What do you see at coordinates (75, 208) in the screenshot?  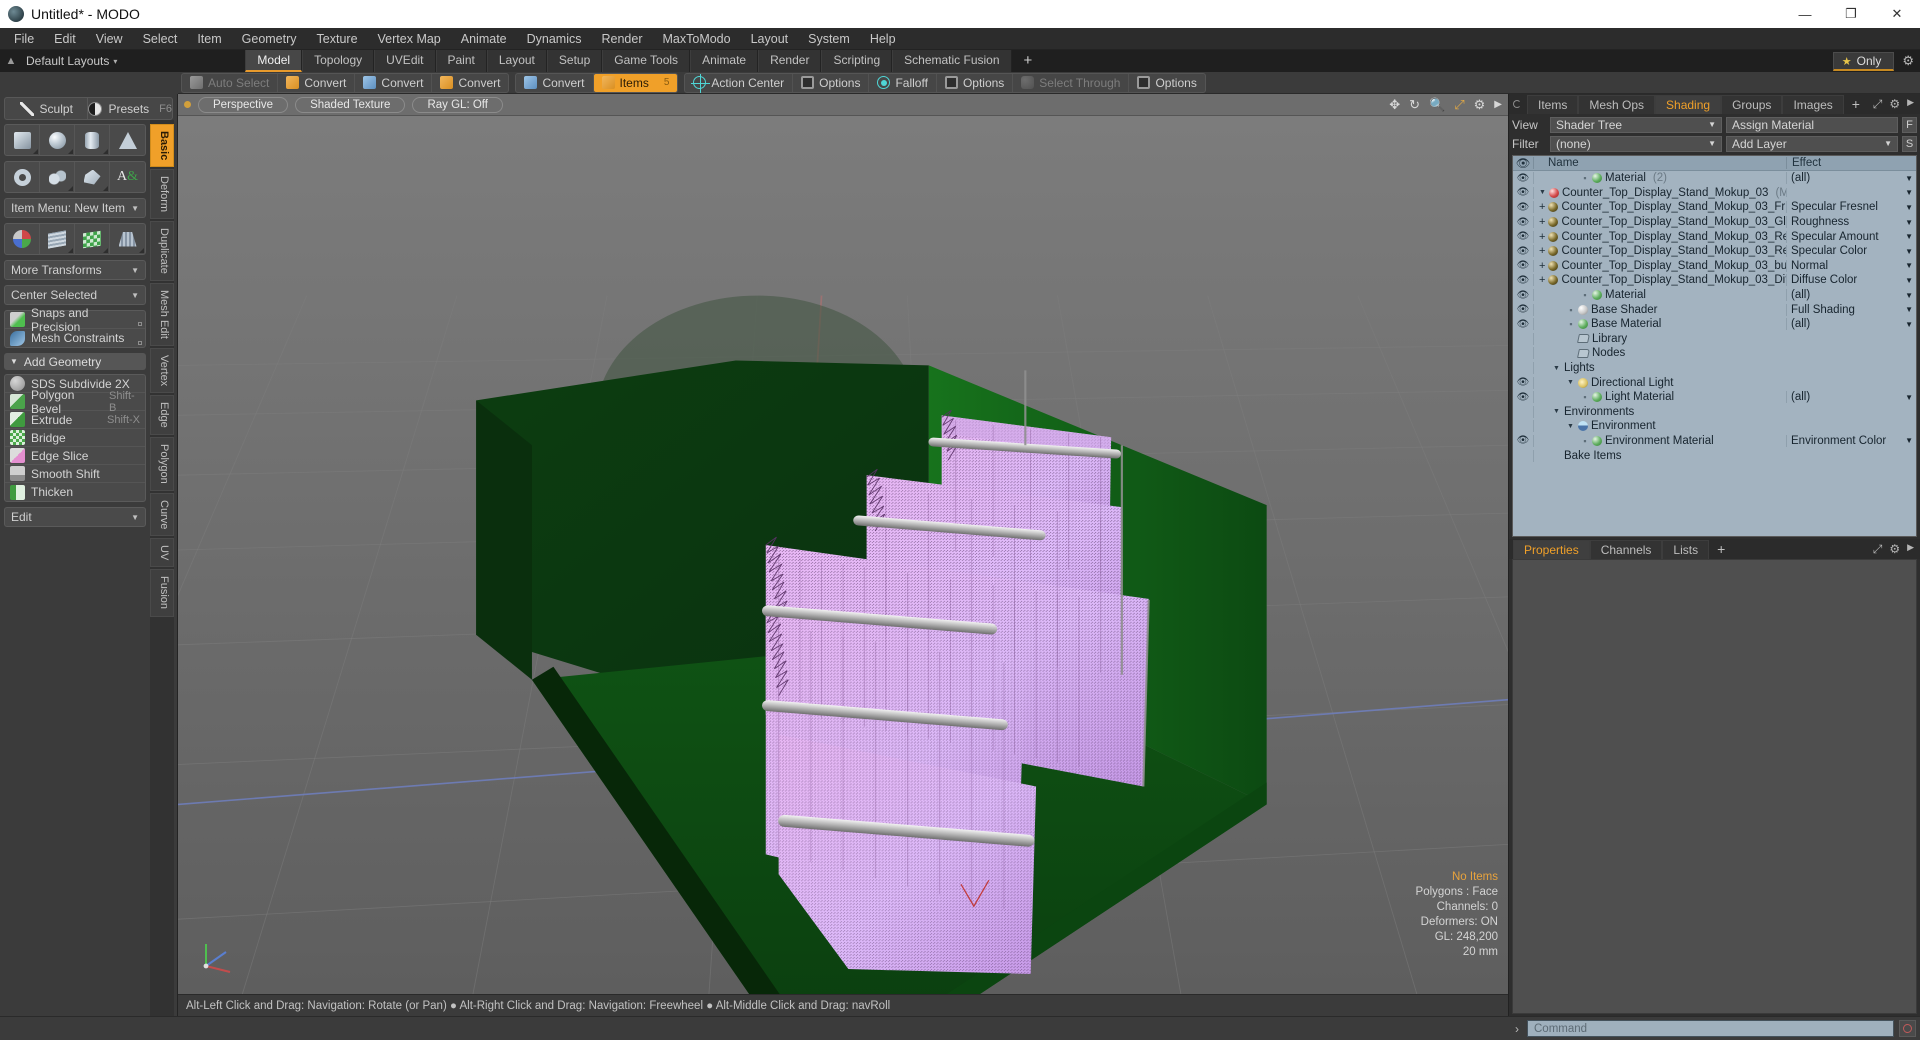 I see `item-menu-dropdown: Item Menu: New Item ▼` at bounding box center [75, 208].